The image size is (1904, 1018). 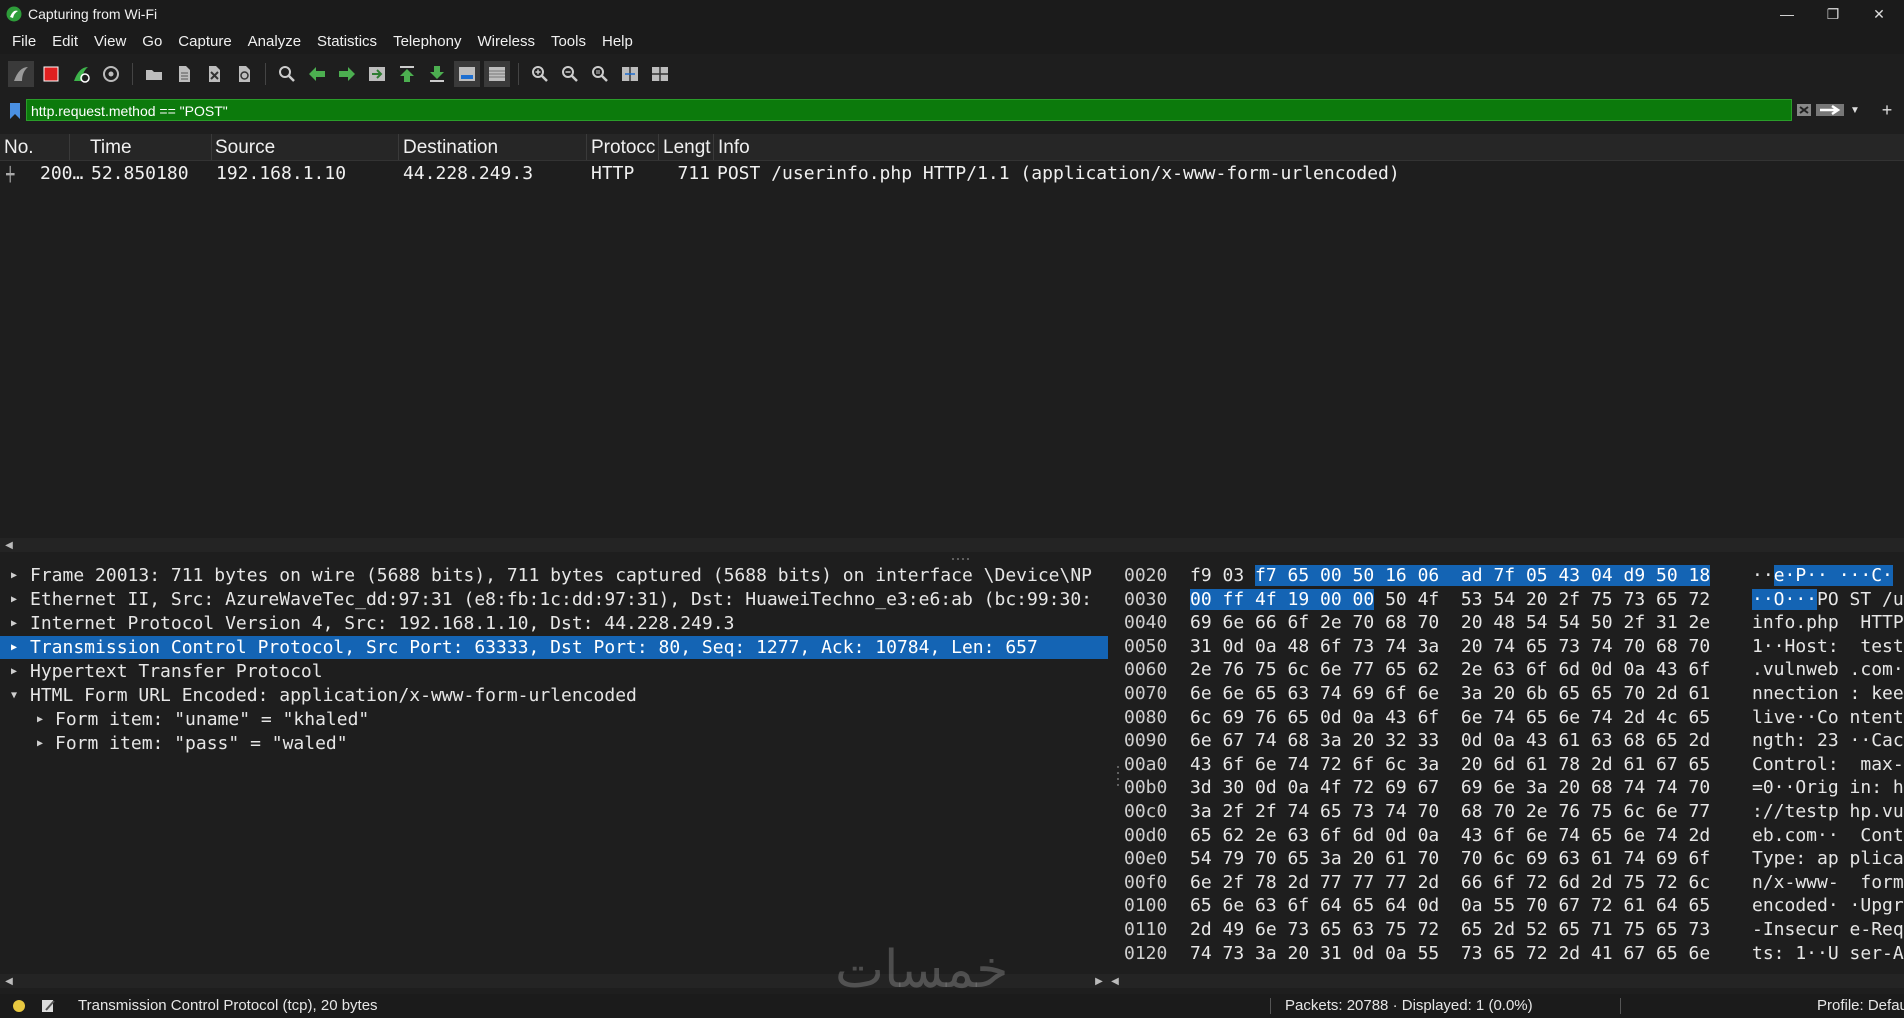 What do you see at coordinates (623, 147) in the screenshot?
I see `column-protocol: Protocc` at bounding box center [623, 147].